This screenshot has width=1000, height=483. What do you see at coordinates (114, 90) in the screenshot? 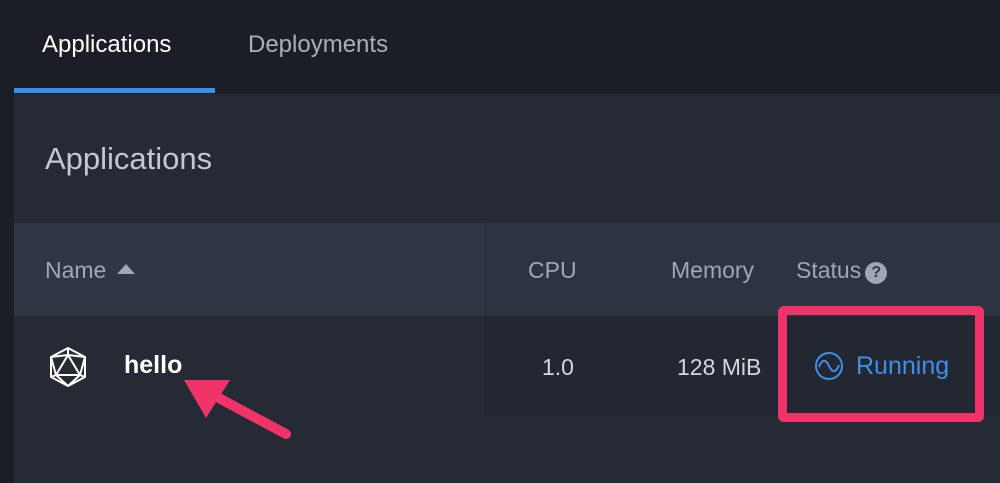
I see `active-tab-indicator` at bounding box center [114, 90].